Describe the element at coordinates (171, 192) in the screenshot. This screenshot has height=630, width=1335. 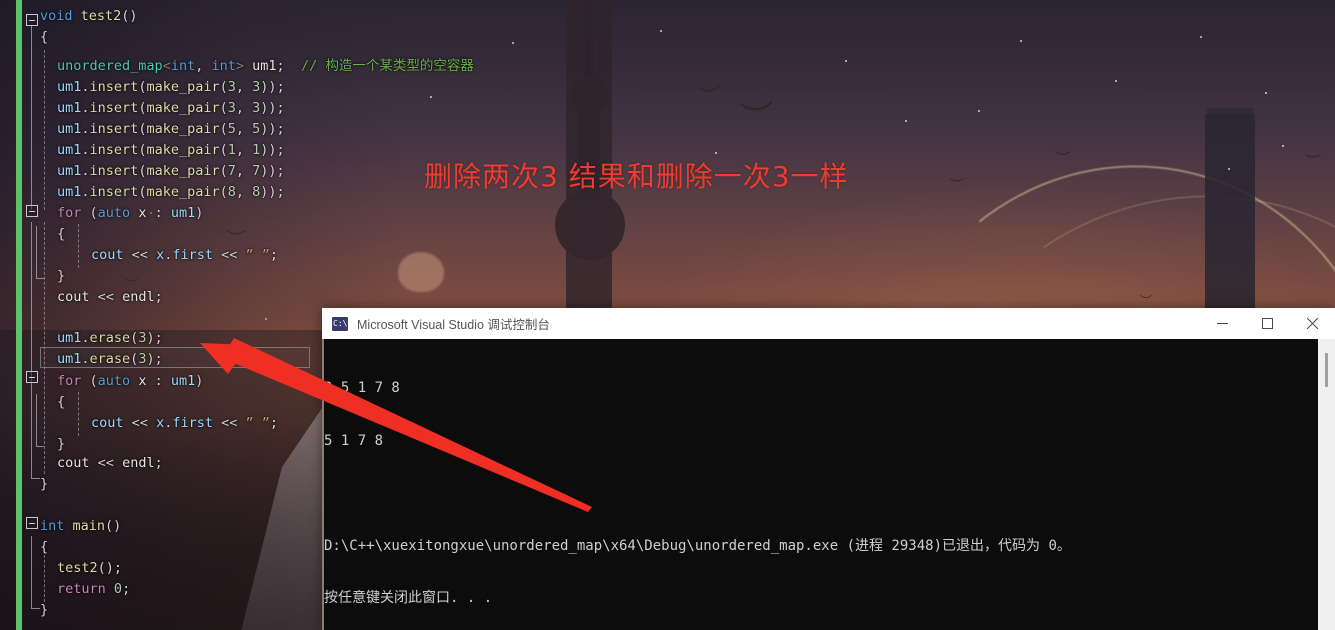
I see `code-line: um1.insert(make_pair(8, 8));` at that location.